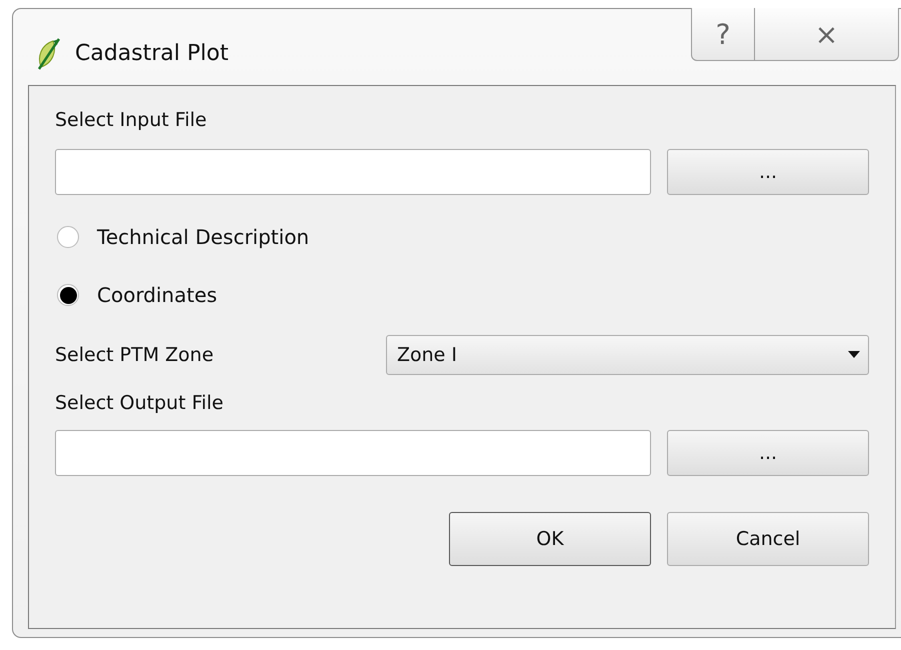  What do you see at coordinates (131, 120) in the screenshot?
I see `input-file-label: Select Input File` at bounding box center [131, 120].